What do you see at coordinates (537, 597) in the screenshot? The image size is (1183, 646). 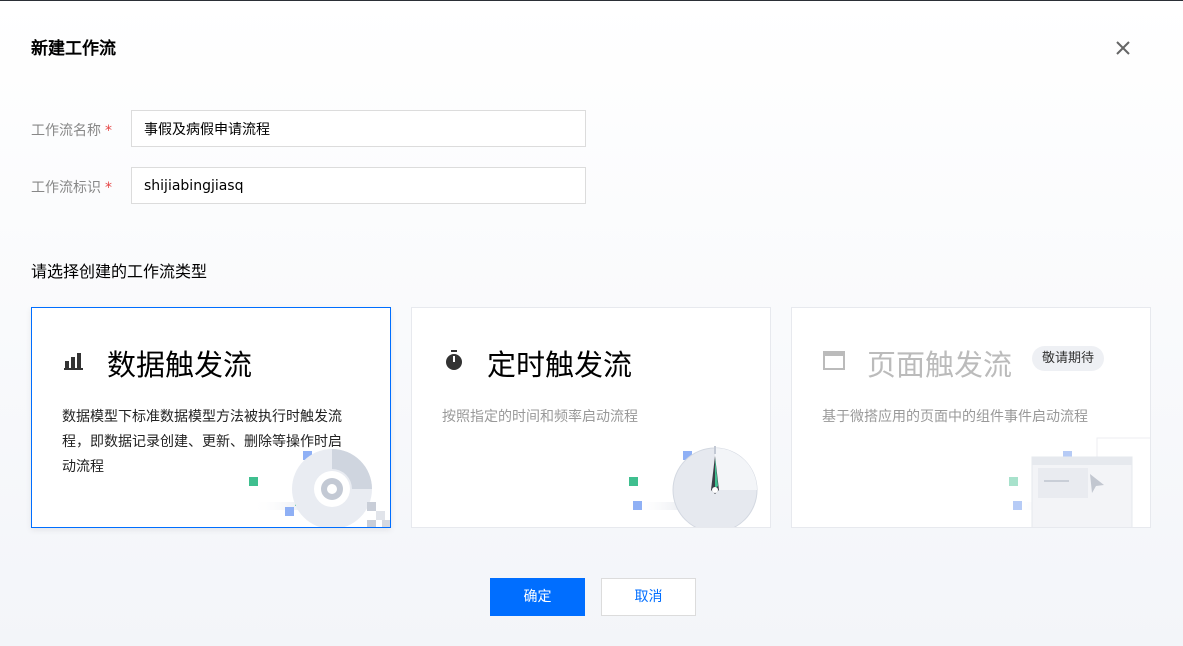 I see `confirm-button: 确定` at bounding box center [537, 597].